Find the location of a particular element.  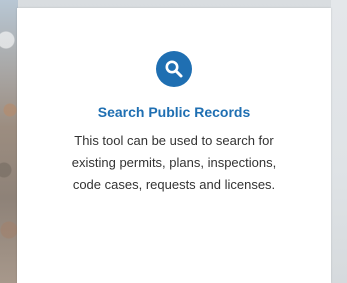

background-photo-left is located at coordinates (9, 141).